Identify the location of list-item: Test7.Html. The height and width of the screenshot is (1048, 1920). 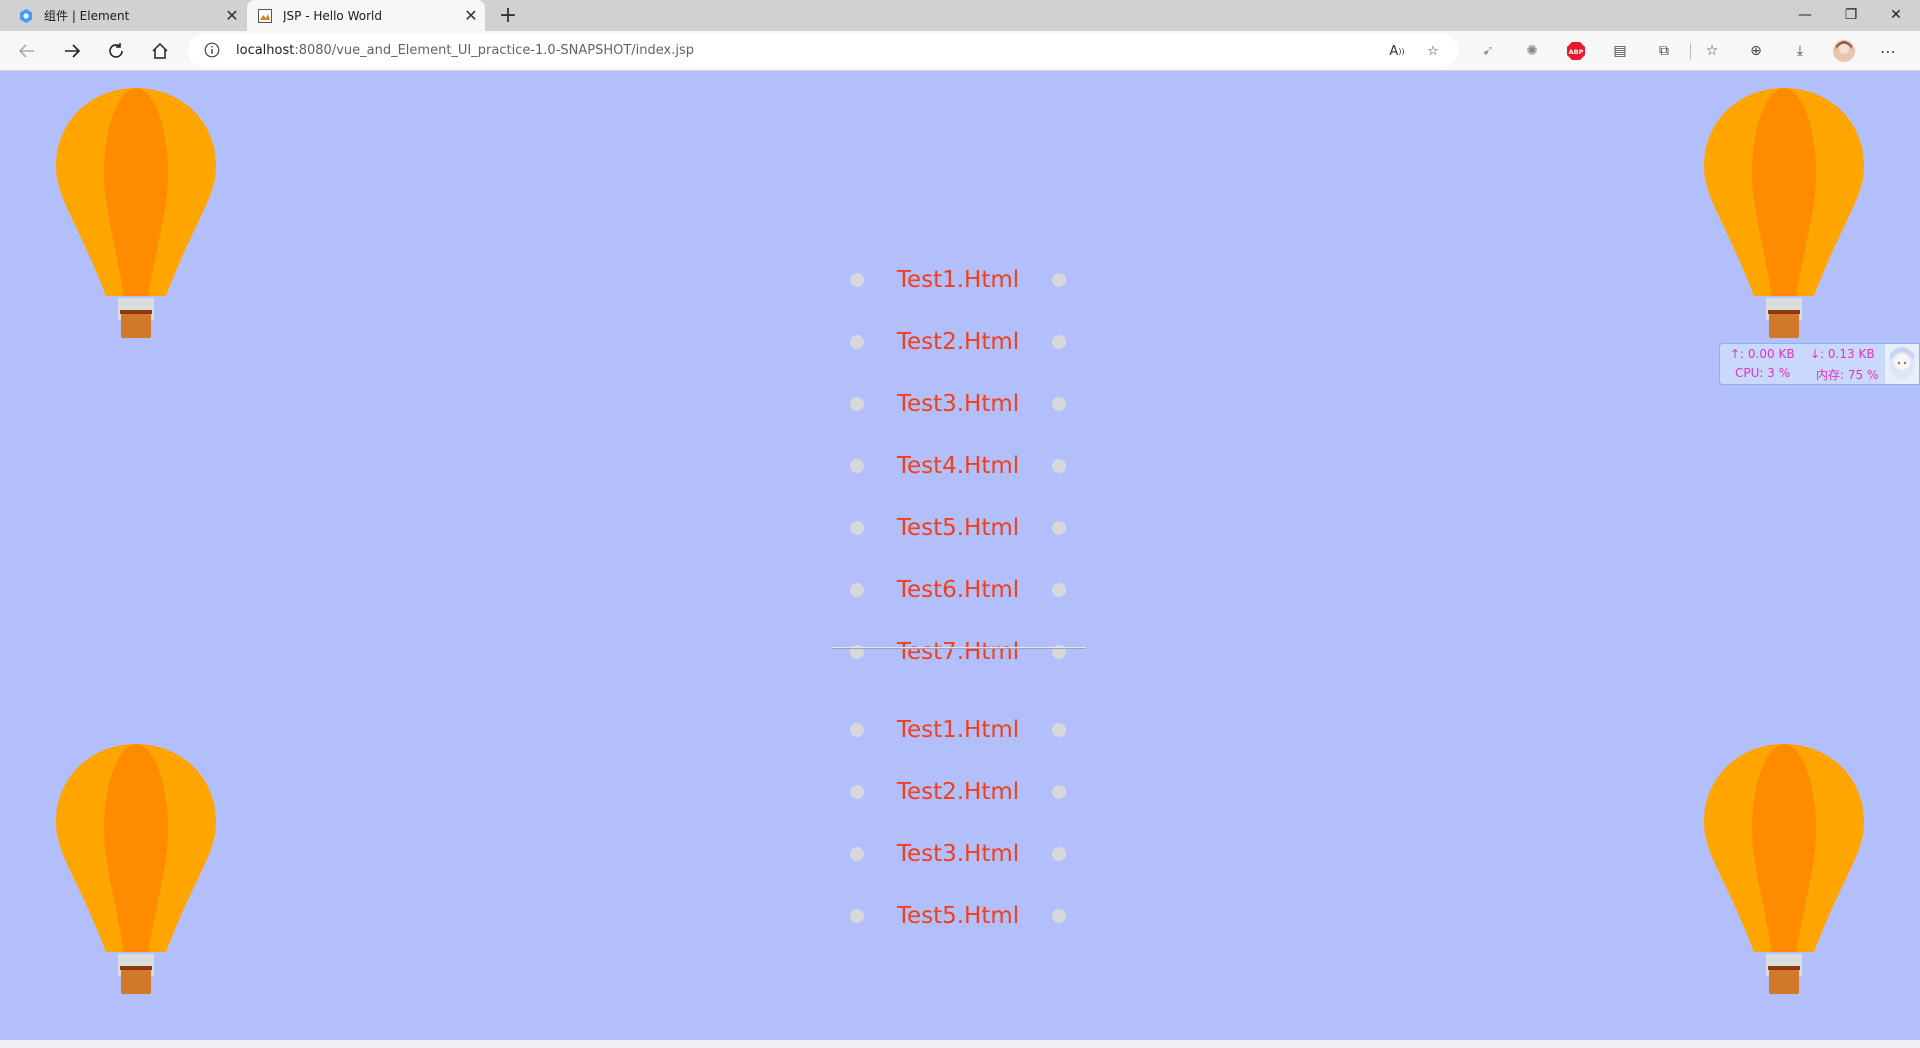
(958, 652).